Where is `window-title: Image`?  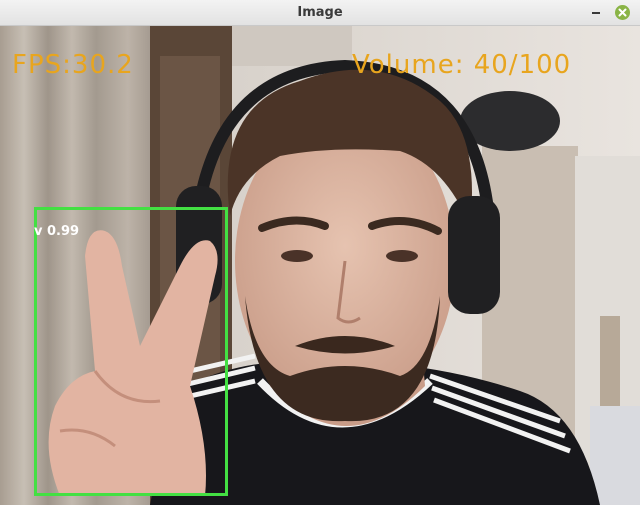
window-title: Image is located at coordinates (320, 12).